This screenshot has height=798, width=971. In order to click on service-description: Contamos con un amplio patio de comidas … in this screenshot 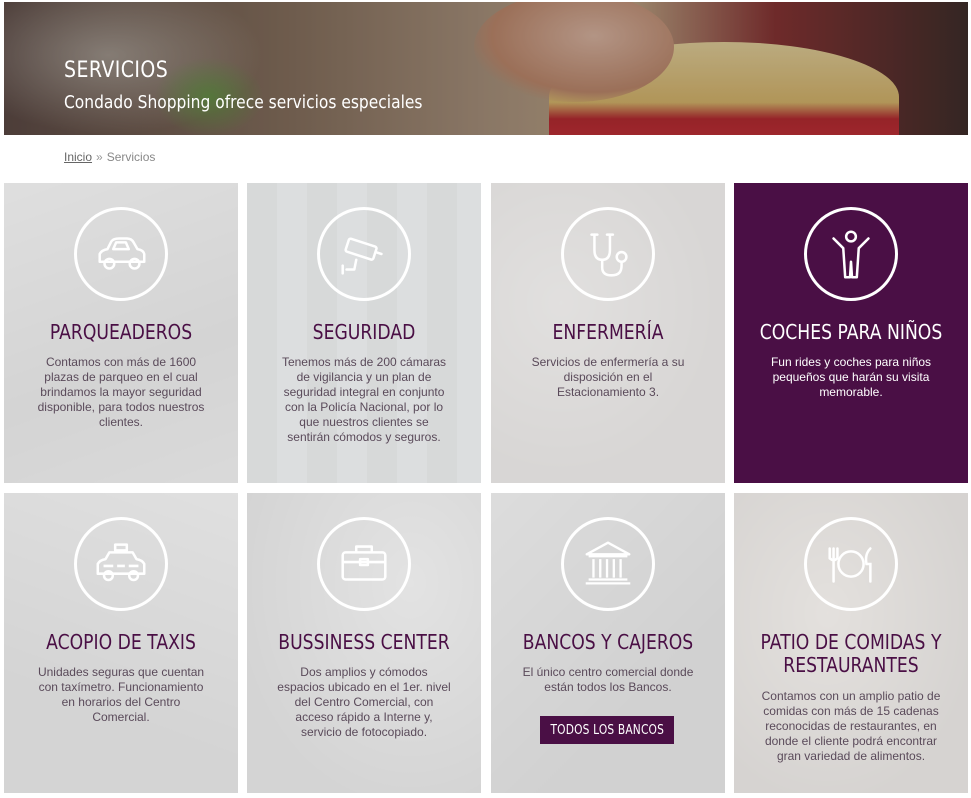, I will do `click(851, 726)`.